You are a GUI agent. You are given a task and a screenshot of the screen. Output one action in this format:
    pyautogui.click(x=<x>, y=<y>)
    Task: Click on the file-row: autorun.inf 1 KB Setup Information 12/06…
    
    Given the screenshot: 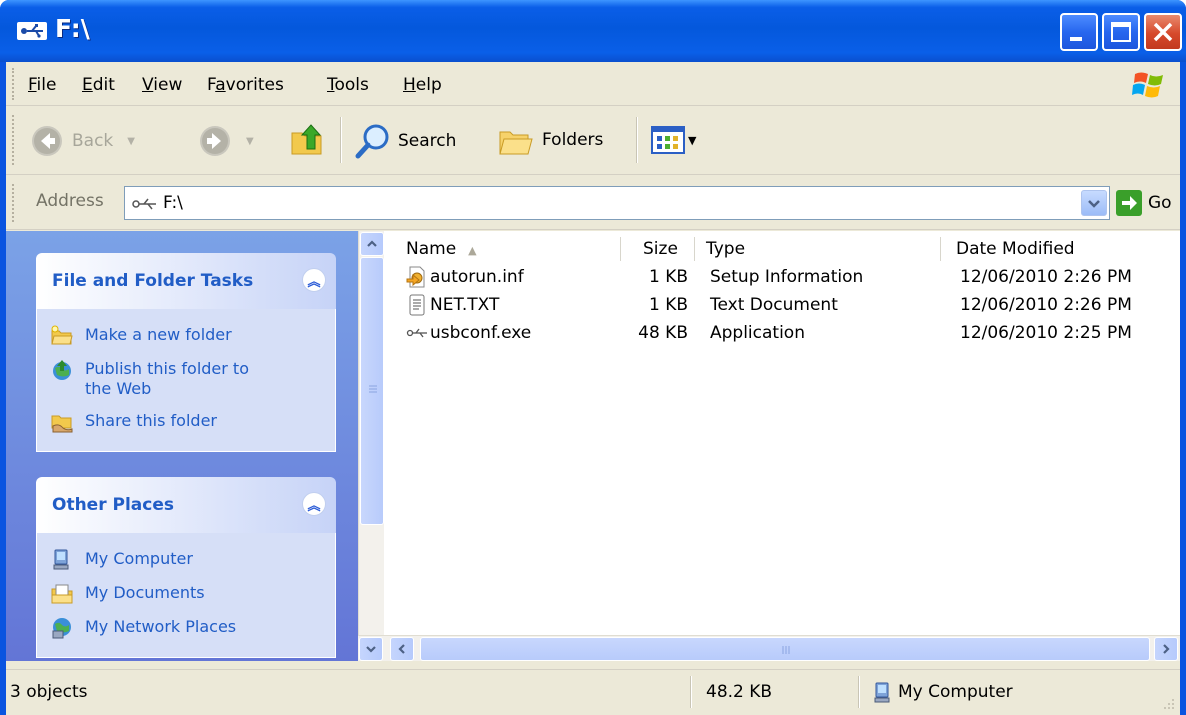 What is the action you would take?
    pyautogui.click(x=782, y=279)
    